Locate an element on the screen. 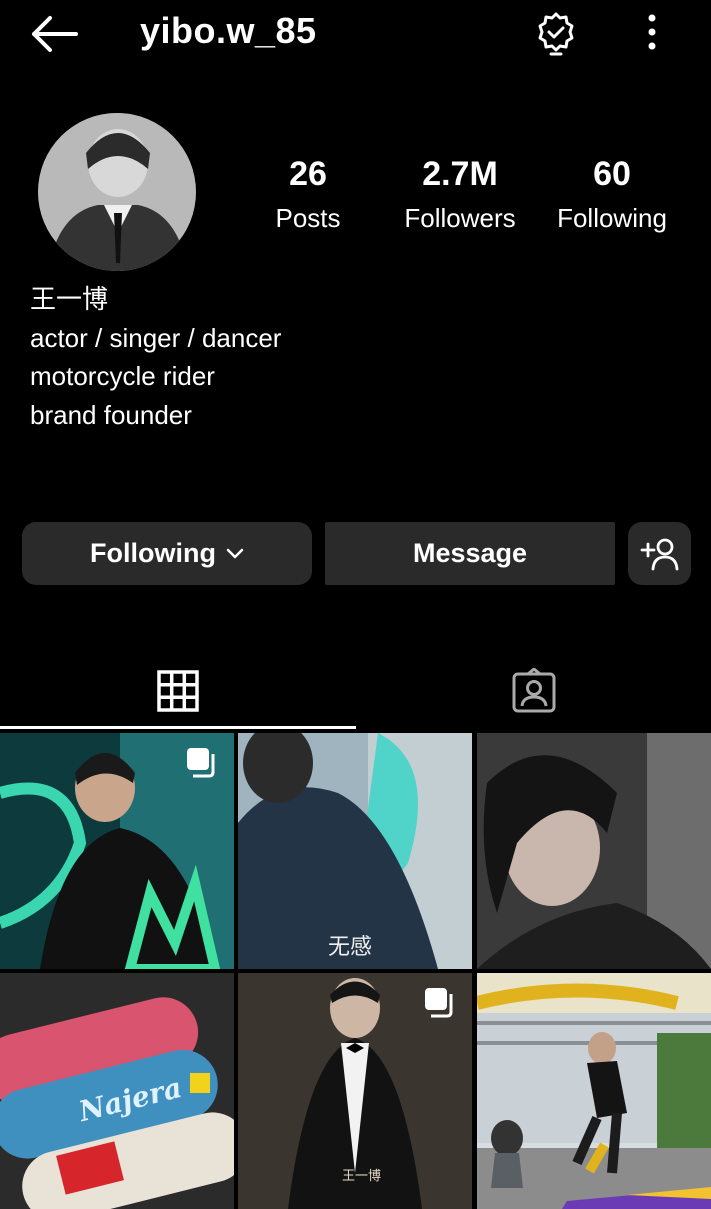  posts-stat: 26 Posts is located at coordinates (308, 195).